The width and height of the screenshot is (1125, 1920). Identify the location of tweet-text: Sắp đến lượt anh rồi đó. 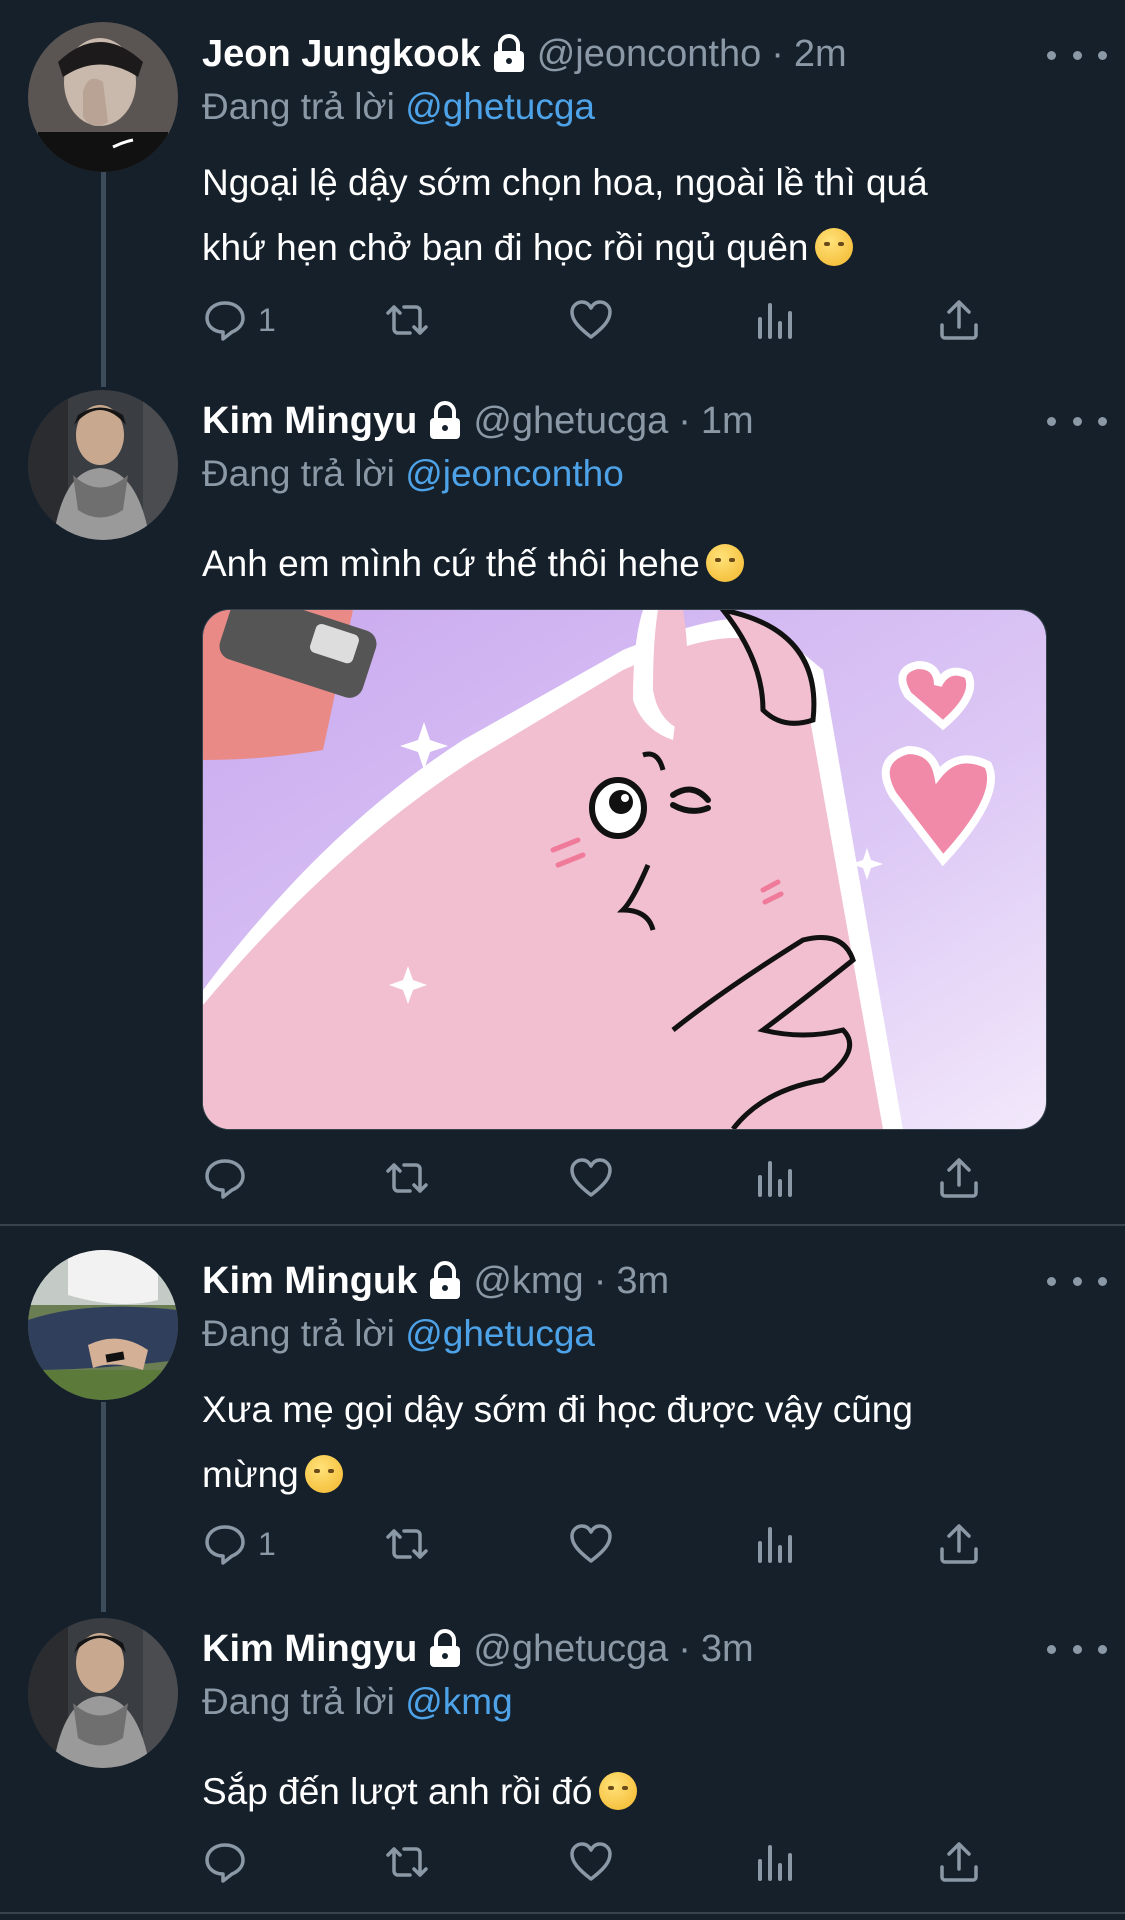
(632, 1791).